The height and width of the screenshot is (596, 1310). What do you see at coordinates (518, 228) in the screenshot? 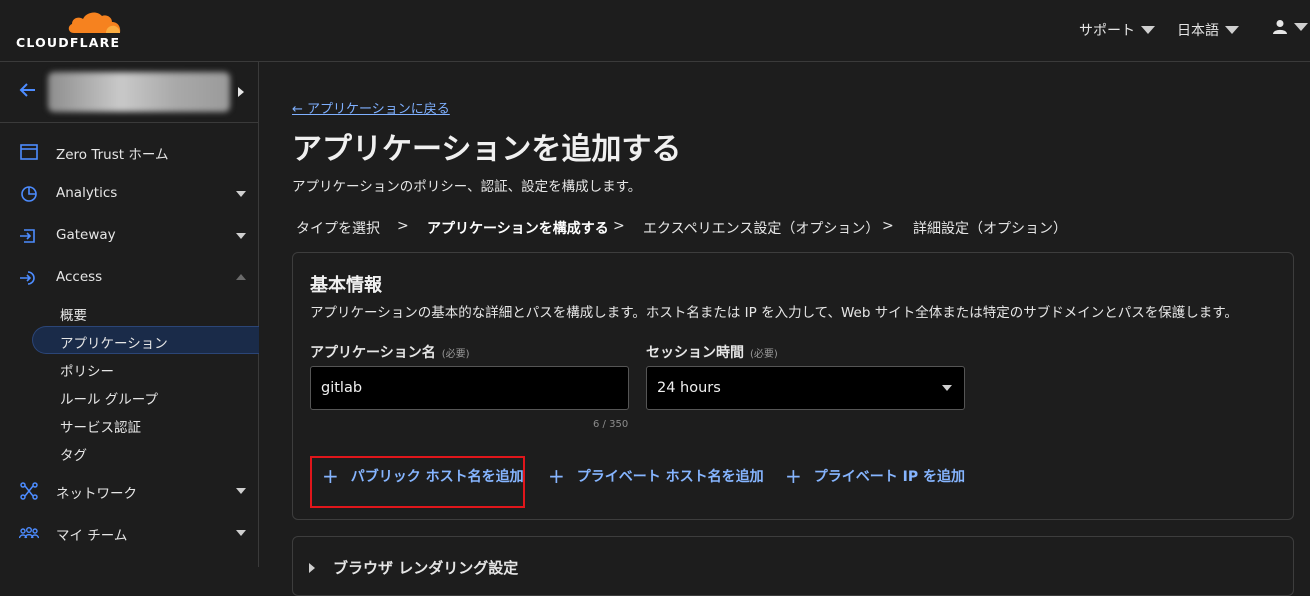
I see `step-configure-app: アプリケーションを構成する` at bounding box center [518, 228].